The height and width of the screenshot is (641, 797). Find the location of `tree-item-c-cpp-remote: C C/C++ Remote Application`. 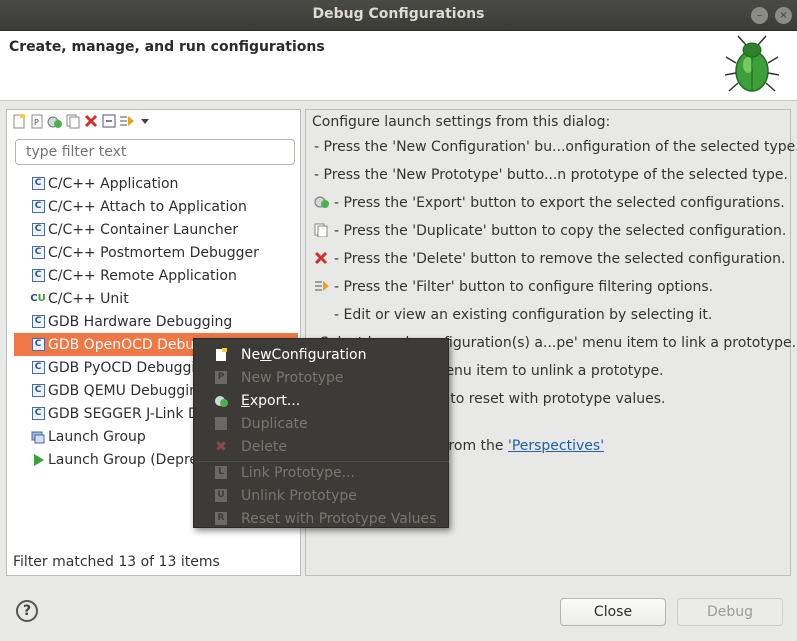

tree-item-c-cpp-remote: C C/C++ Remote Application is located at coordinates (156, 275).